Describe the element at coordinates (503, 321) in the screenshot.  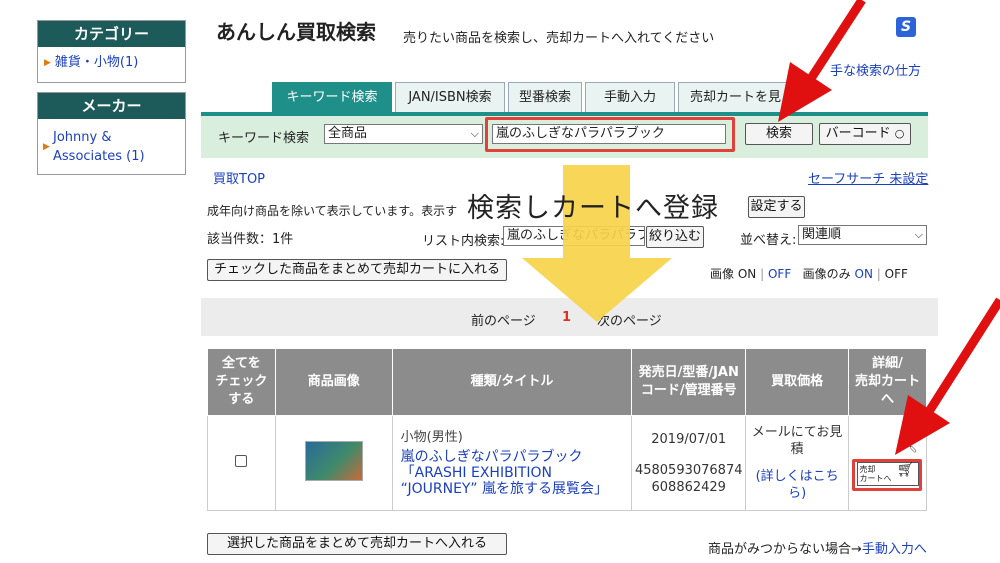
I see `prev-page: 前のページ` at that location.